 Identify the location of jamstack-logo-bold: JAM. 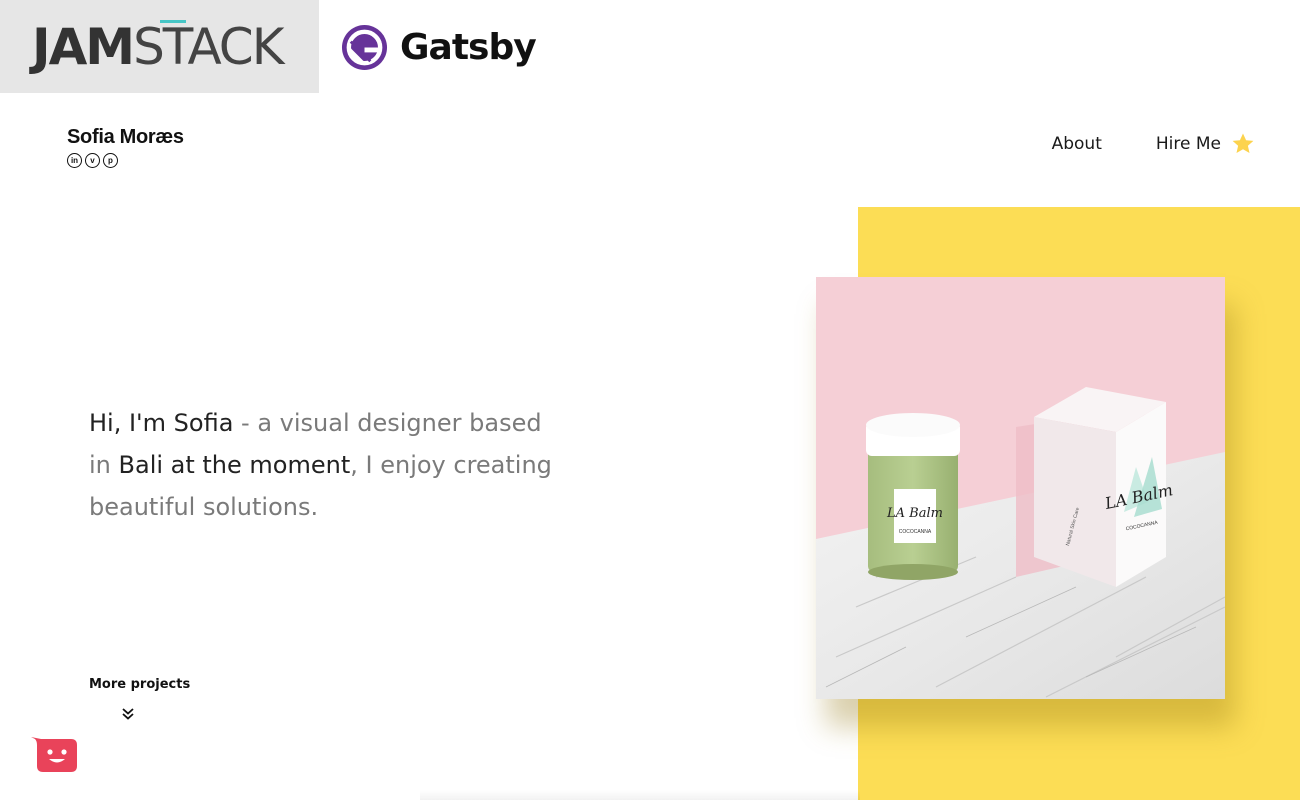
(83, 46).